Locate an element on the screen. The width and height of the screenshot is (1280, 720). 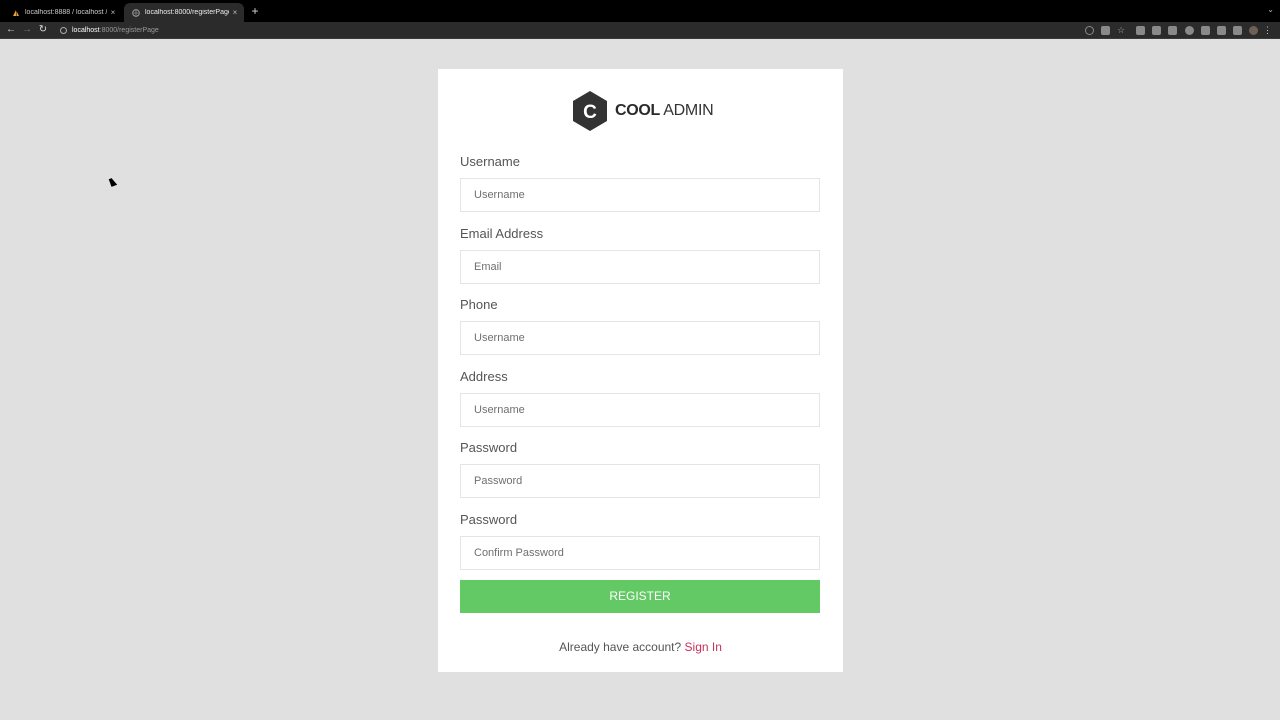
new-tab-button: + is located at coordinates (255, 11).